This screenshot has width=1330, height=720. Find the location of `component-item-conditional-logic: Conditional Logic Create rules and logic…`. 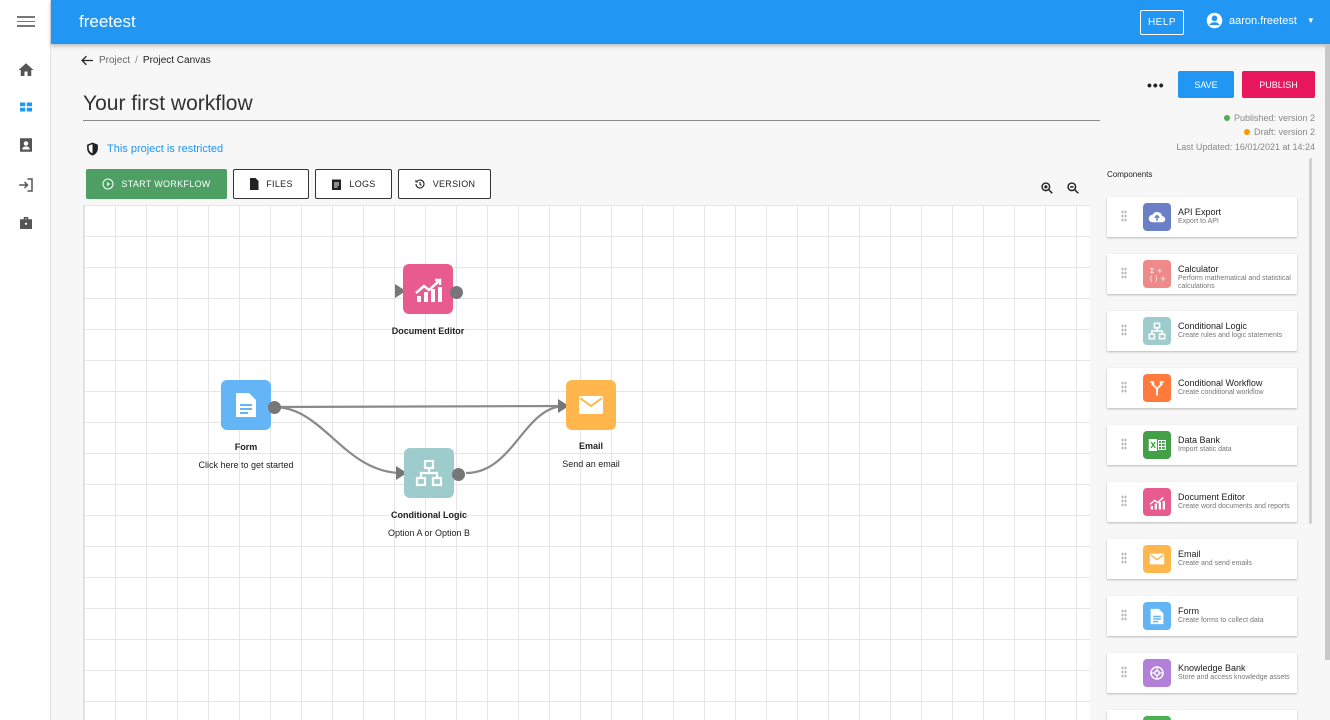

component-item-conditional-logic: Conditional Logic Create rules and logic… is located at coordinates (1202, 331).